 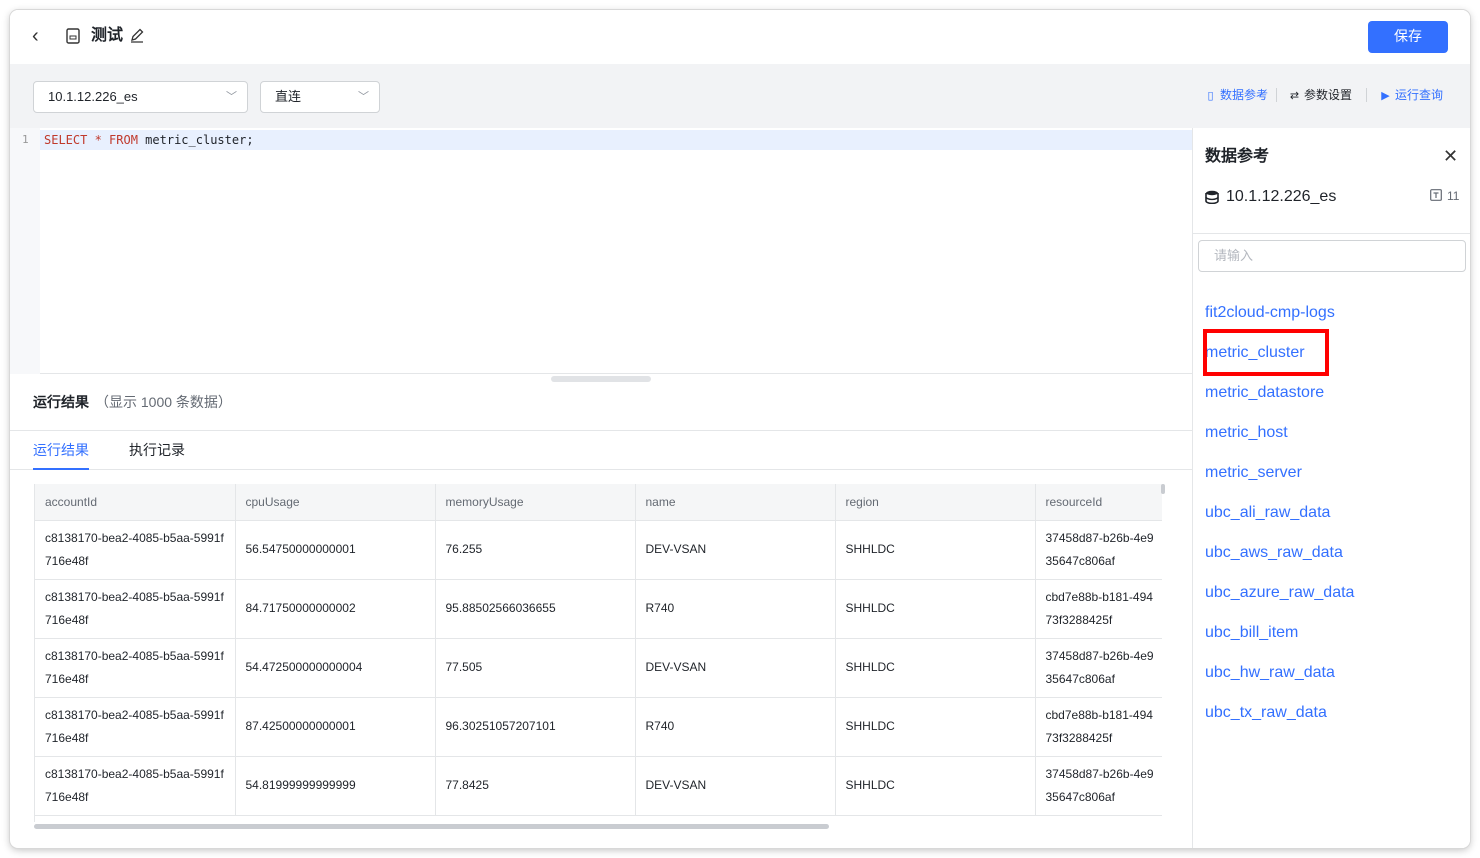 I want to click on param-settings-button: ⇄ 参数设置, so click(x=1320, y=95).